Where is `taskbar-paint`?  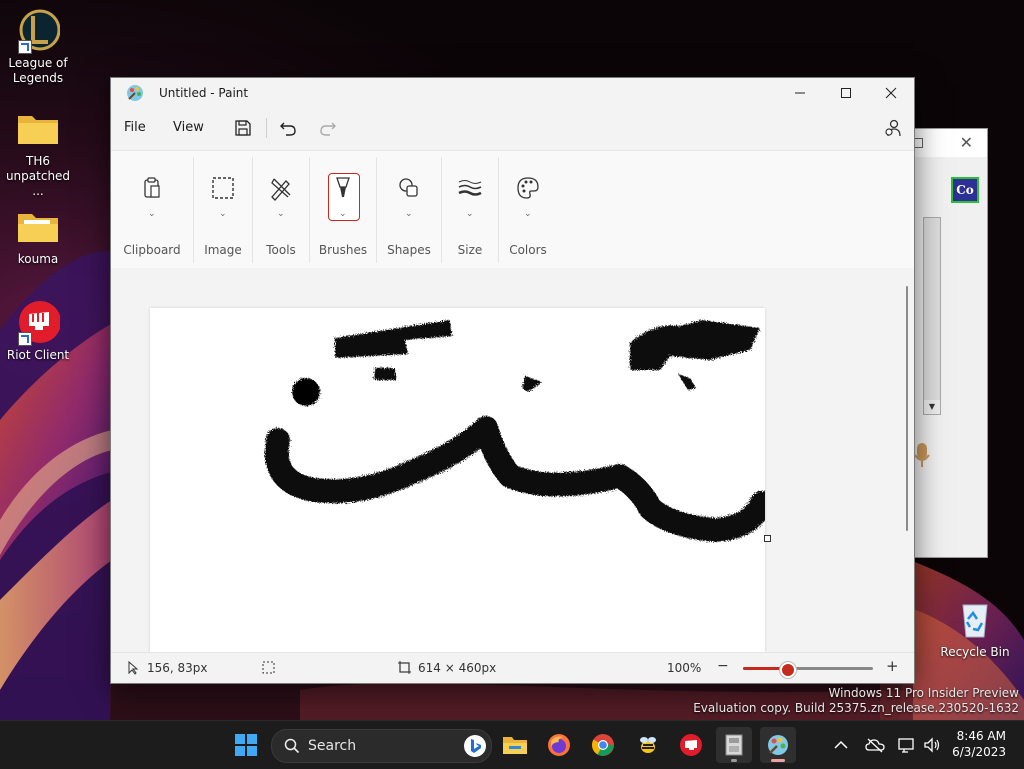
taskbar-paint is located at coordinates (778, 745).